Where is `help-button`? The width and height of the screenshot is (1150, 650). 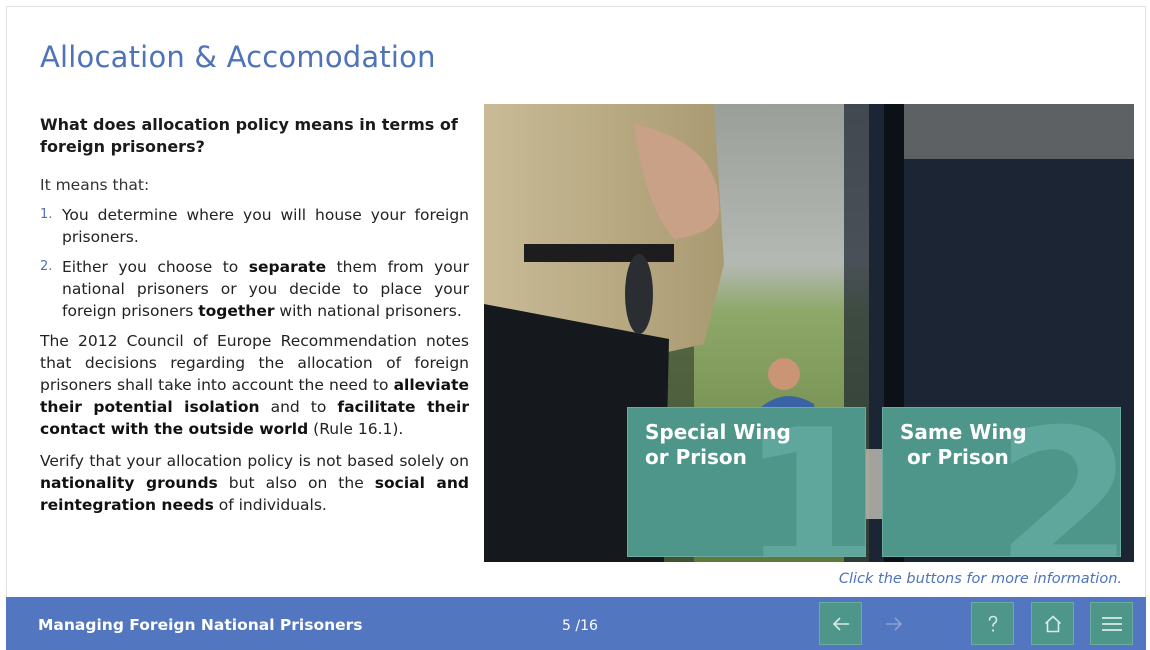 help-button is located at coordinates (992, 623).